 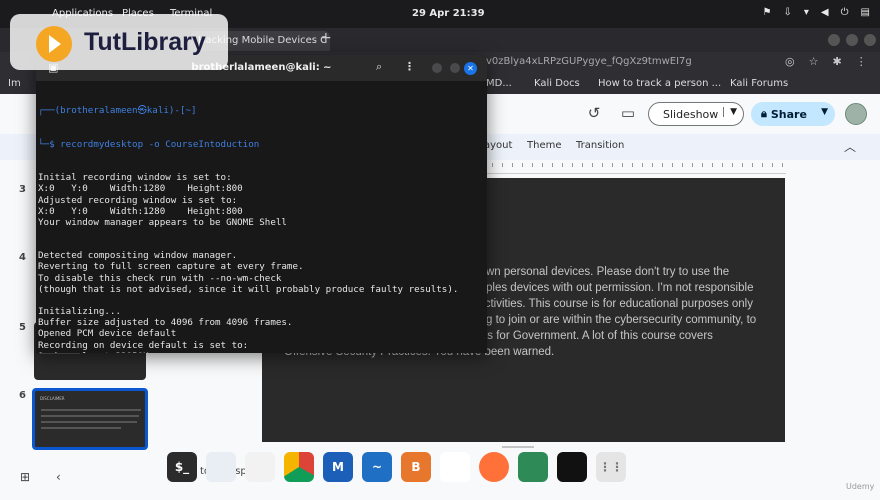 What do you see at coordinates (764, 113) in the screenshot?
I see `lock-icon: 🔒︎` at bounding box center [764, 113].